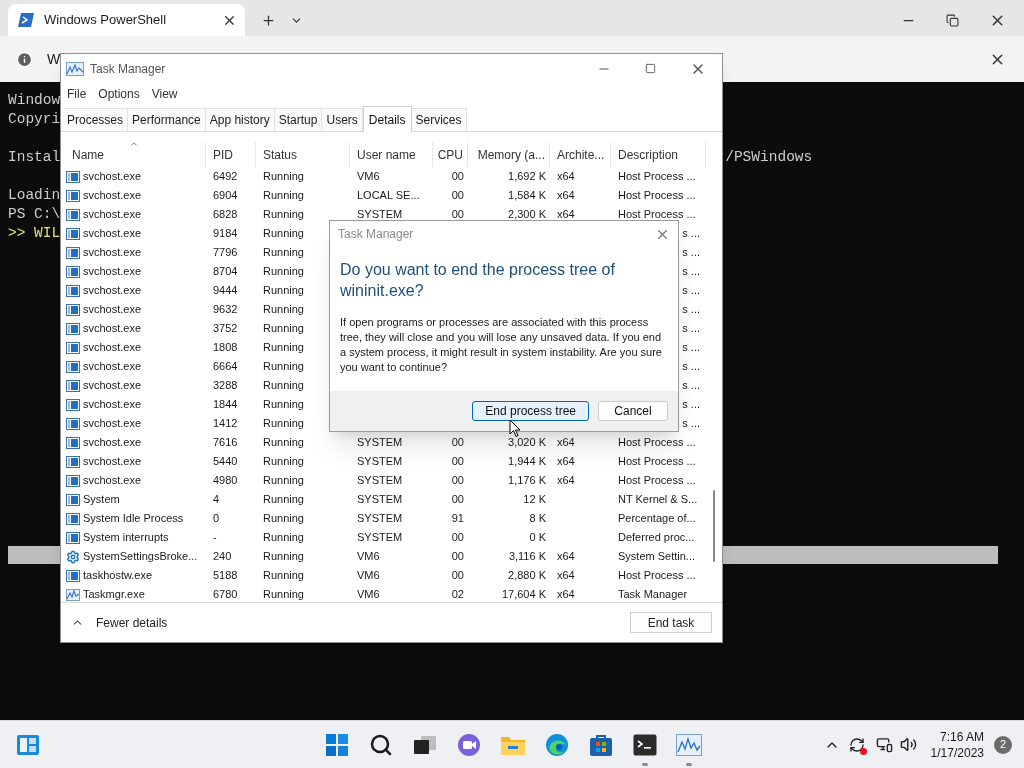 The height and width of the screenshot is (768, 1024). I want to click on table-cell-text: 4980, so click(225, 481).